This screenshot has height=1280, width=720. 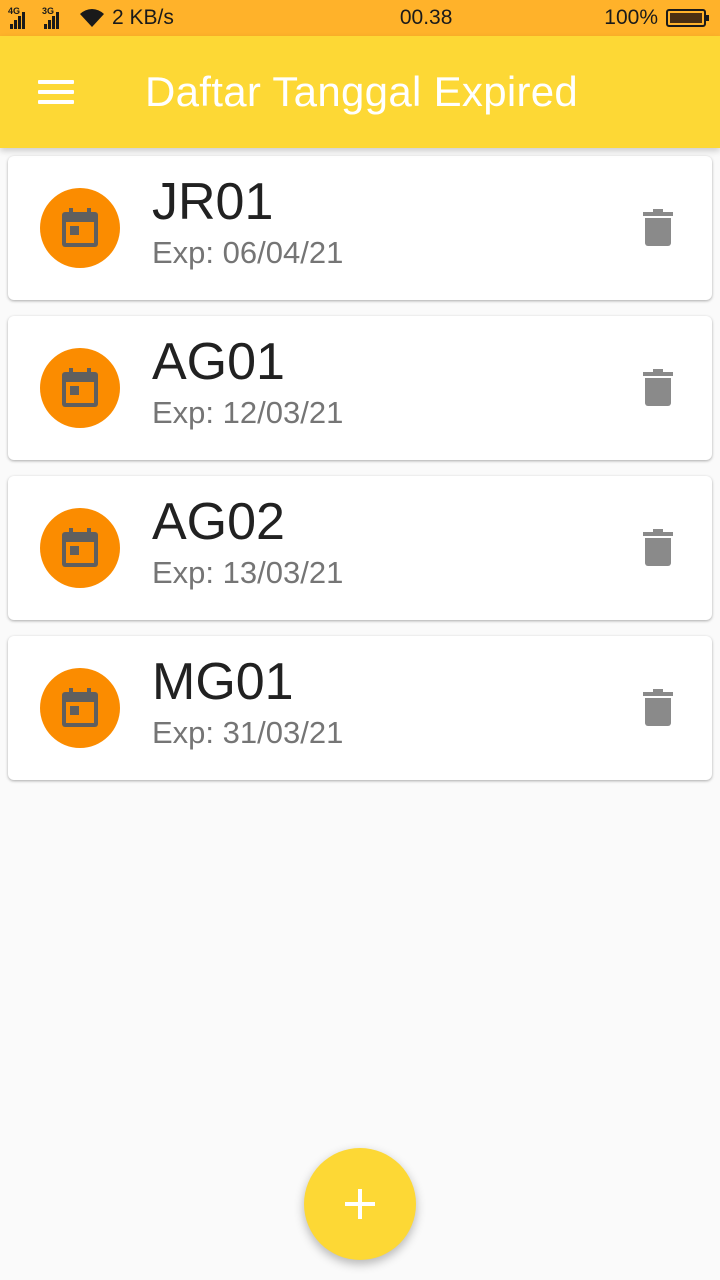 What do you see at coordinates (213, 202) in the screenshot?
I see `item-code: JR01` at bounding box center [213, 202].